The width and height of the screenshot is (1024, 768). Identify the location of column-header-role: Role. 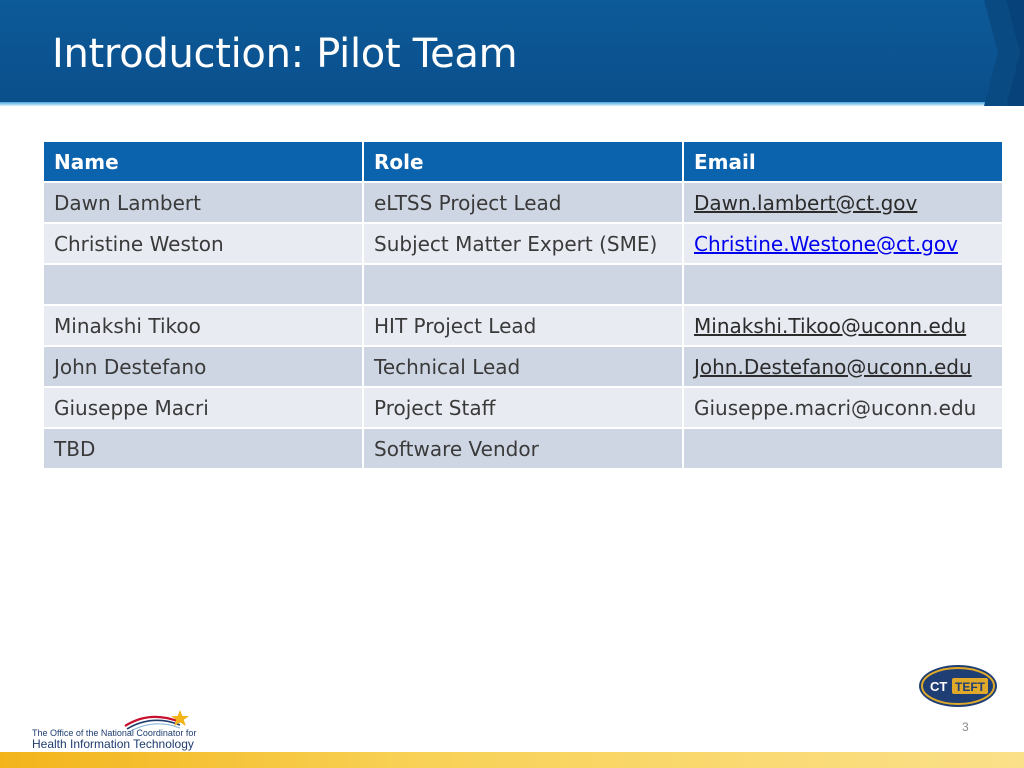
(523, 161).